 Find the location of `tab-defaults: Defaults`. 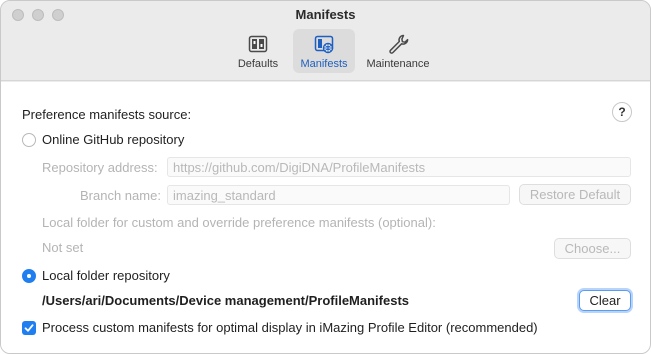

tab-defaults: Defaults is located at coordinates (258, 51).